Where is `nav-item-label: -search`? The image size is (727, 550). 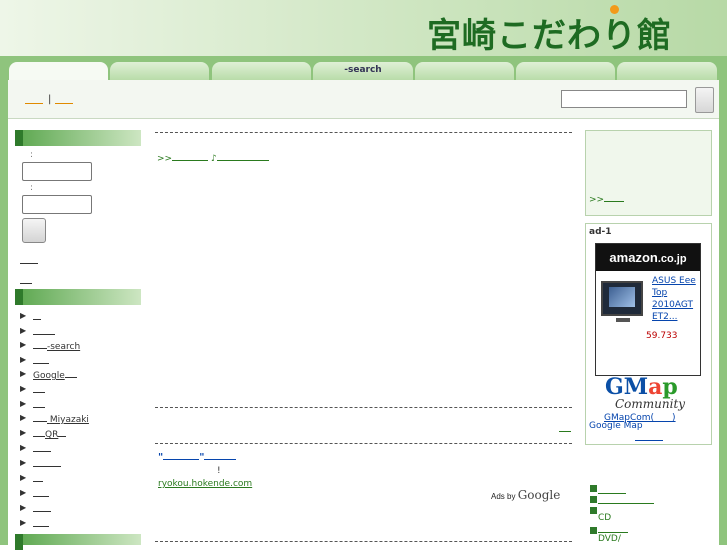
nav-item-label: -search is located at coordinates (64, 347).